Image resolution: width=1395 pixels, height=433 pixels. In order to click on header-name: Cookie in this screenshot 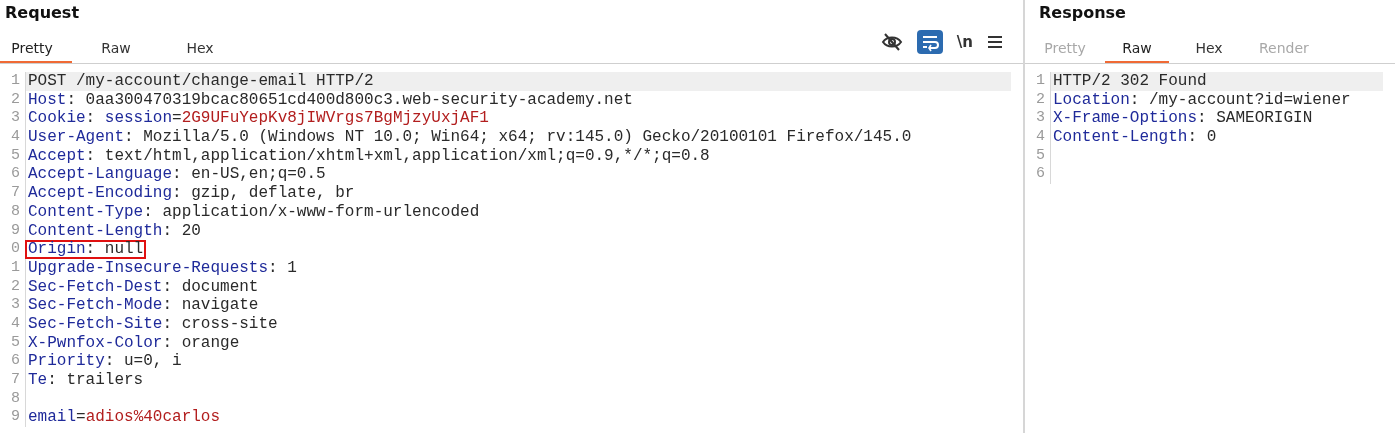, I will do `click(57, 118)`.